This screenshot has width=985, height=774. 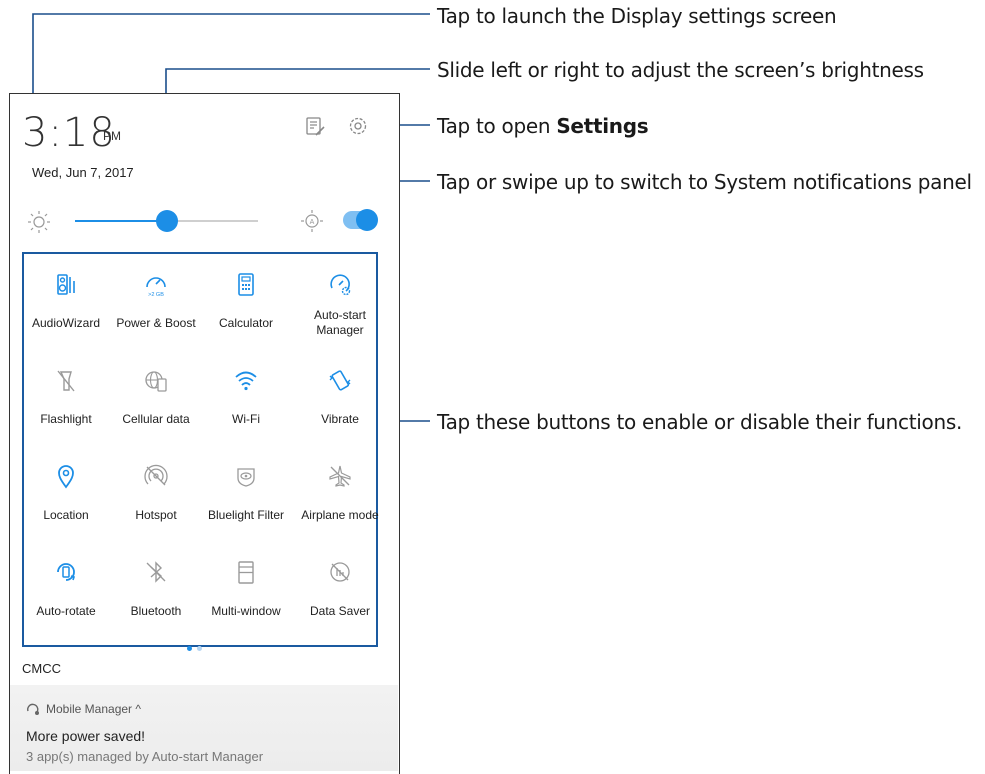 What do you see at coordinates (66, 284) in the screenshot?
I see `audiowizard-icon` at bounding box center [66, 284].